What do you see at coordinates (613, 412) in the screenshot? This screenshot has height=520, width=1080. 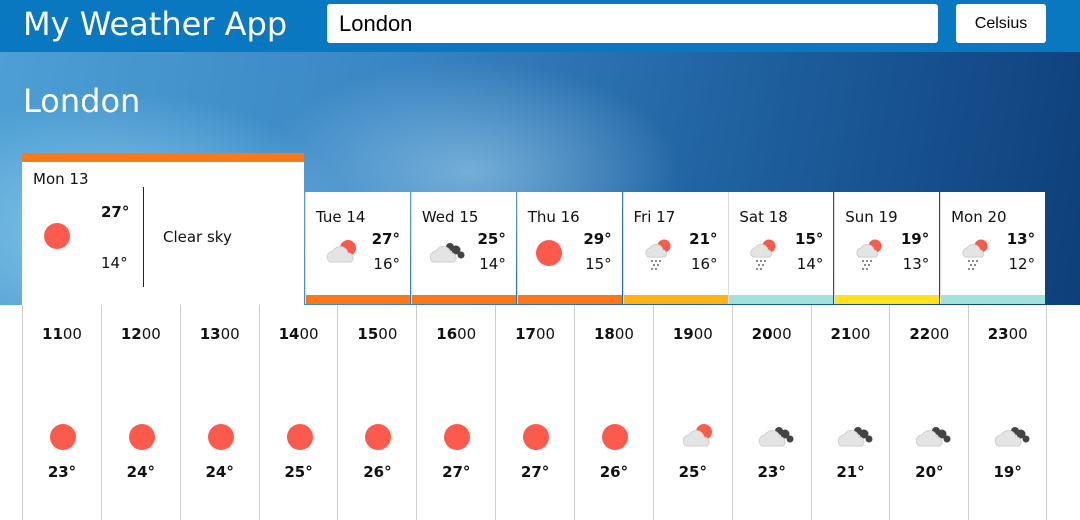 I see `hour-column: 1800 26°` at bounding box center [613, 412].